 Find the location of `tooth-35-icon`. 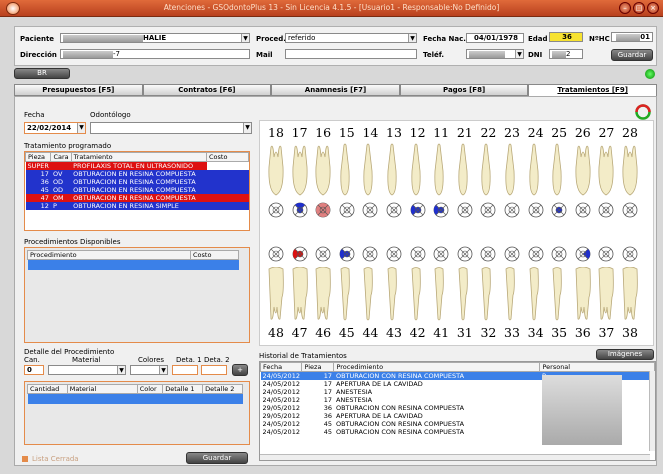

tooth-35-icon is located at coordinates (559, 295).